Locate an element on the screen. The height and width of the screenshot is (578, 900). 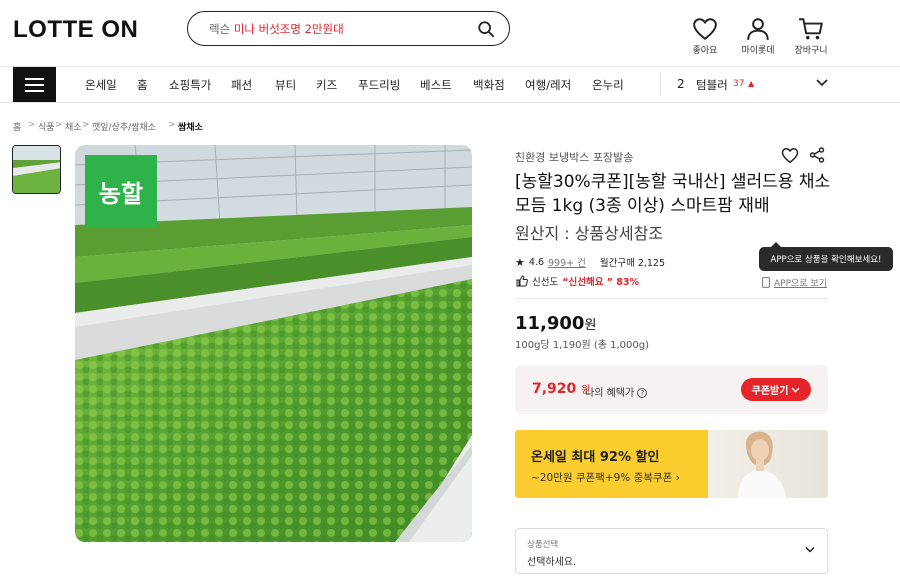
freshness-value: “신선해요 ” 83% is located at coordinates (601, 282).